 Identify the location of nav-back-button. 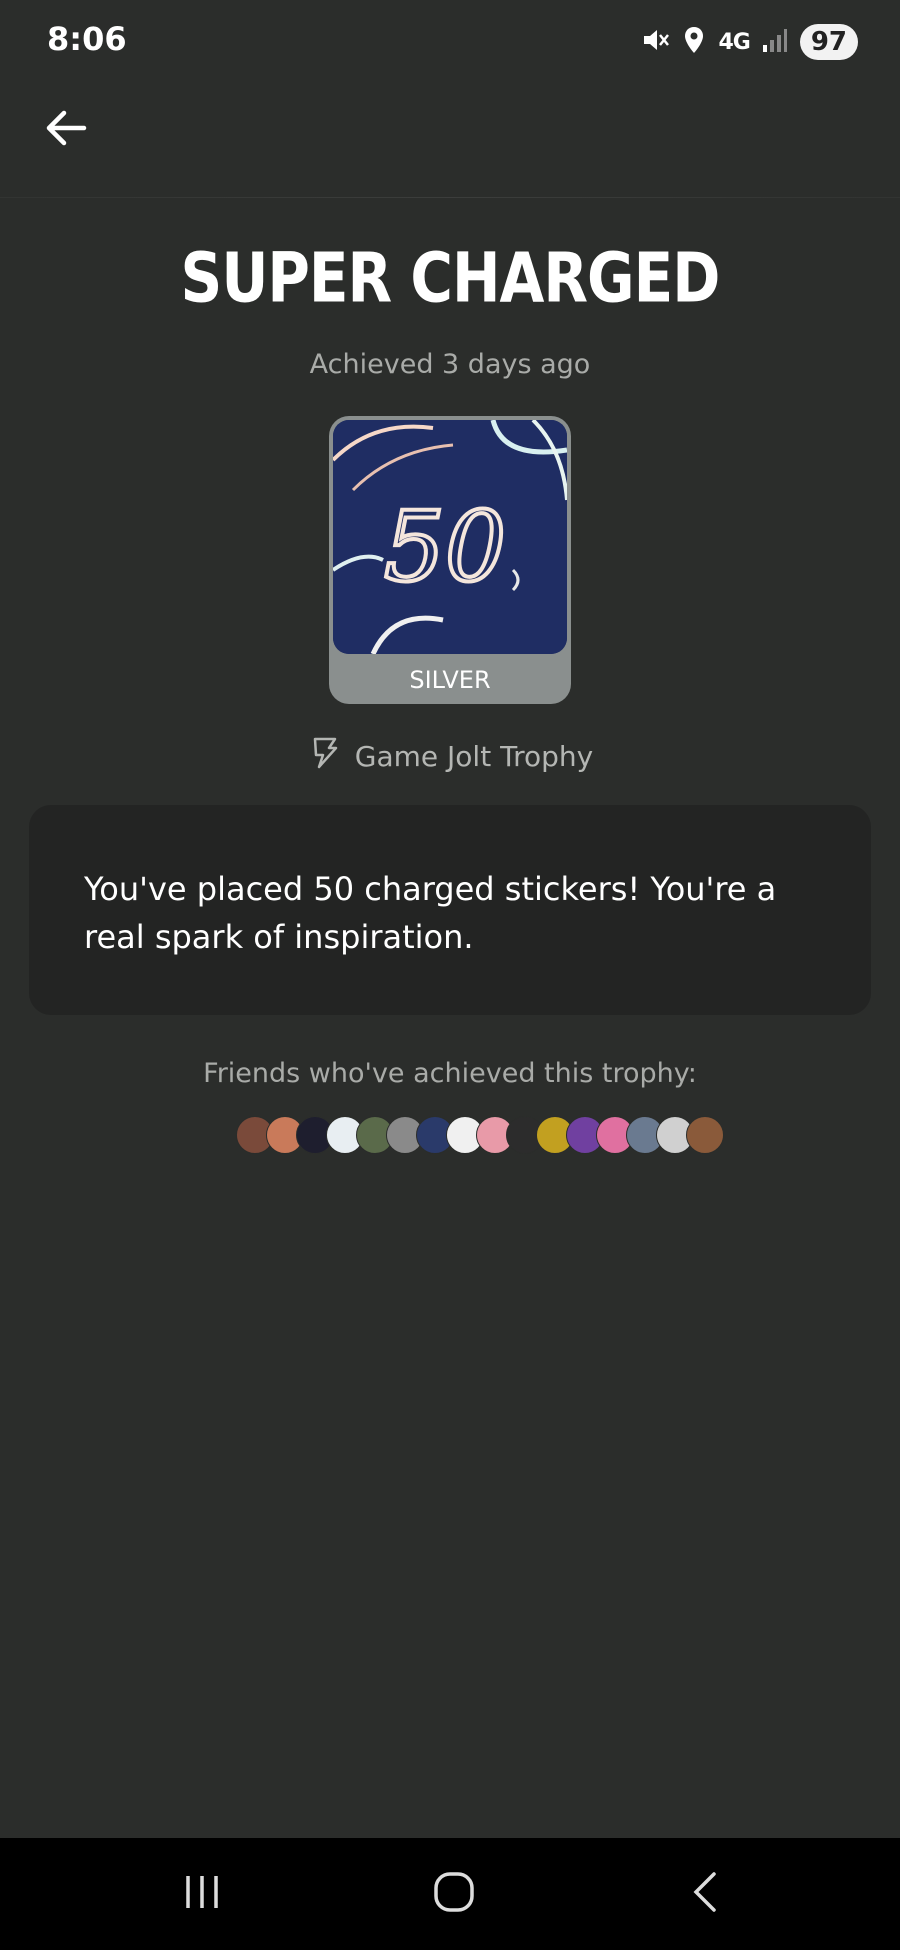
(706, 1894).